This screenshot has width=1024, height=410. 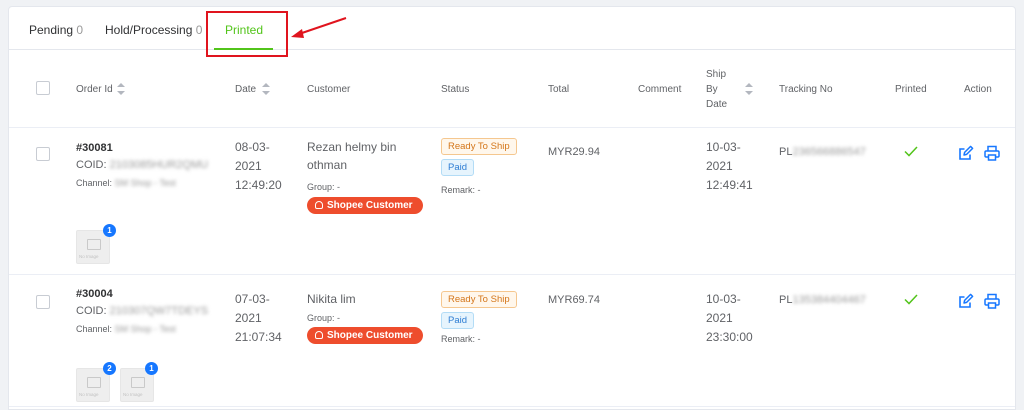 What do you see at coordinates (245, 89) in the screenshot?
I see `column-date: Date` at bounding box center [245, 89].